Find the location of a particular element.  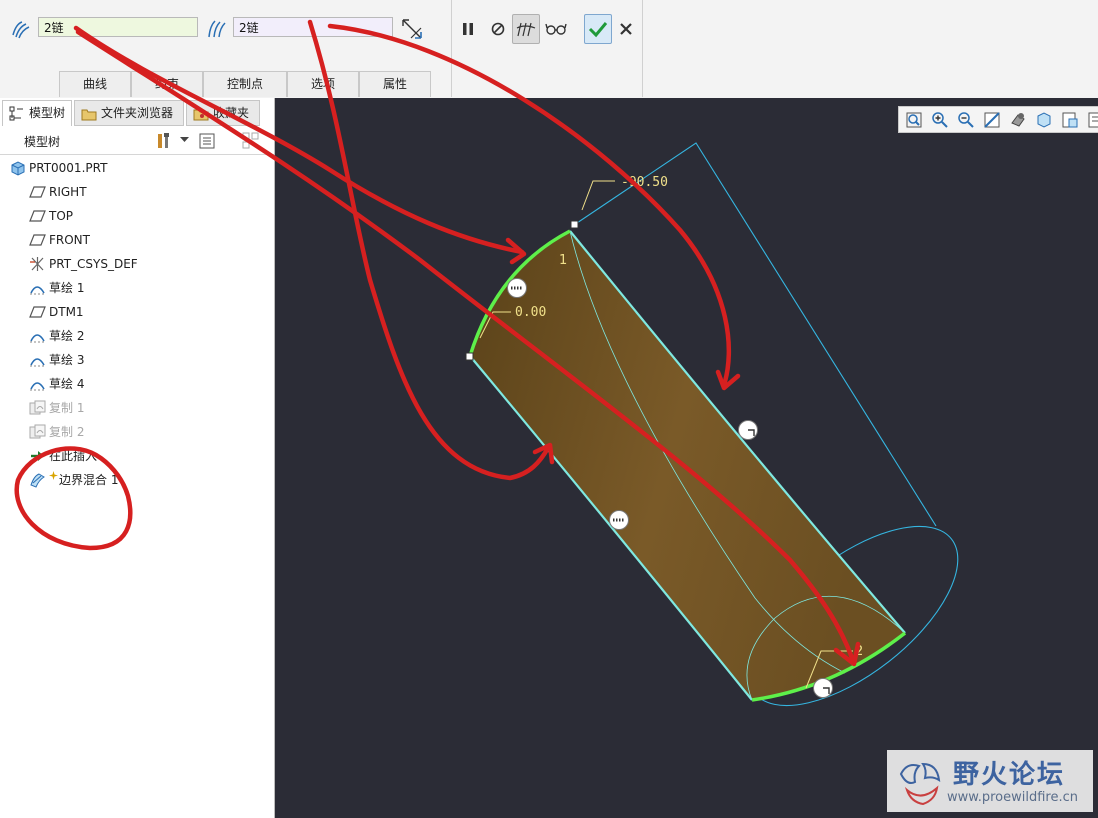

chain-2-label: 2 is located at coordinates (859, 651).